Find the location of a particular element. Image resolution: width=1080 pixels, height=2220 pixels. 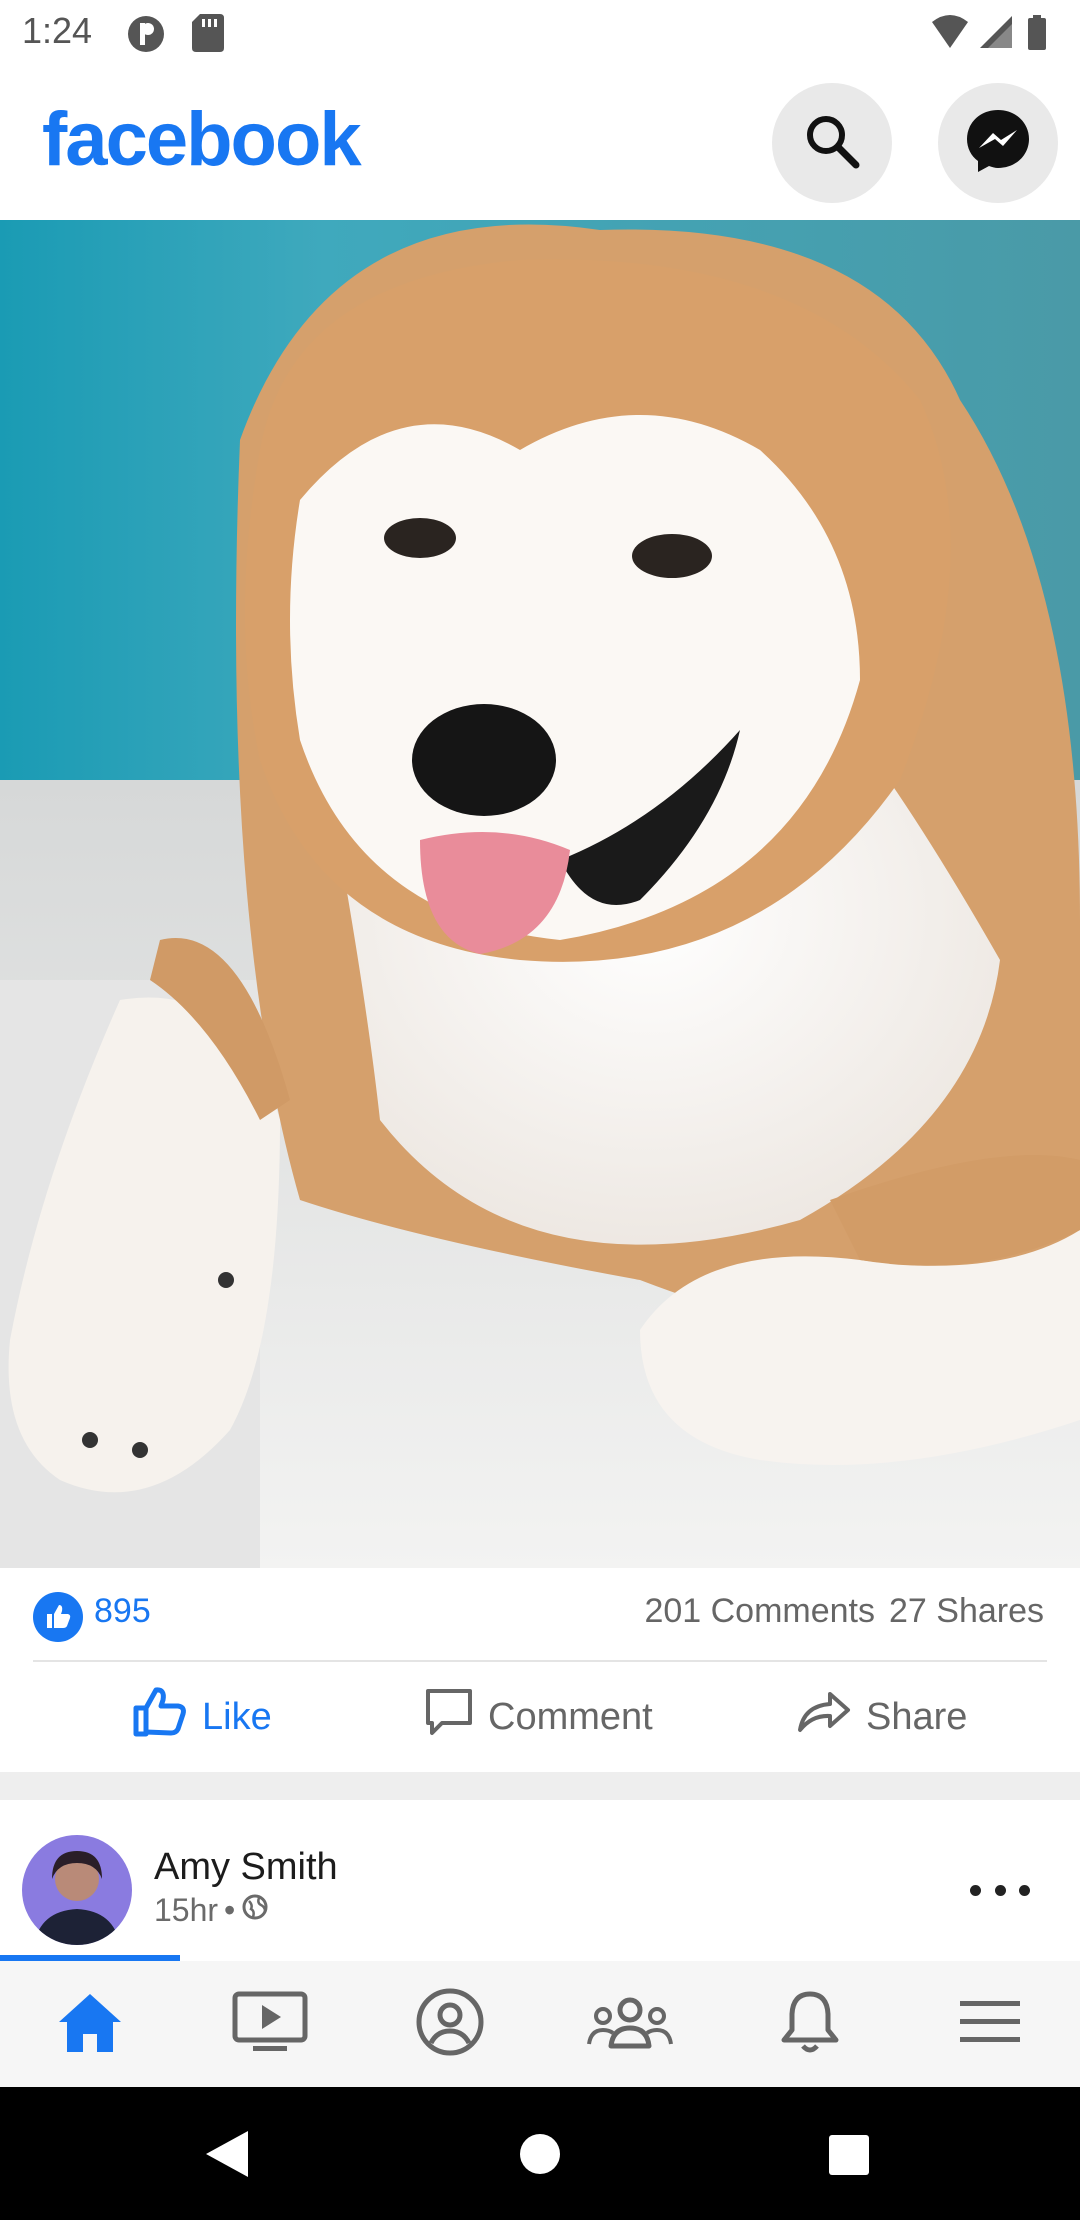

like-label: Like is located at coordinates (237, 1716).